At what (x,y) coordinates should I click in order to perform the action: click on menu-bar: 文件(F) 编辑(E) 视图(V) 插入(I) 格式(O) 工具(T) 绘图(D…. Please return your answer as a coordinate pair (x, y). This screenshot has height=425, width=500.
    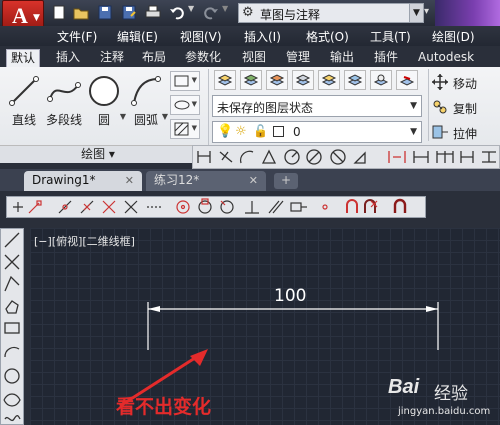
    Looking at the image, I should click on (250, 36).